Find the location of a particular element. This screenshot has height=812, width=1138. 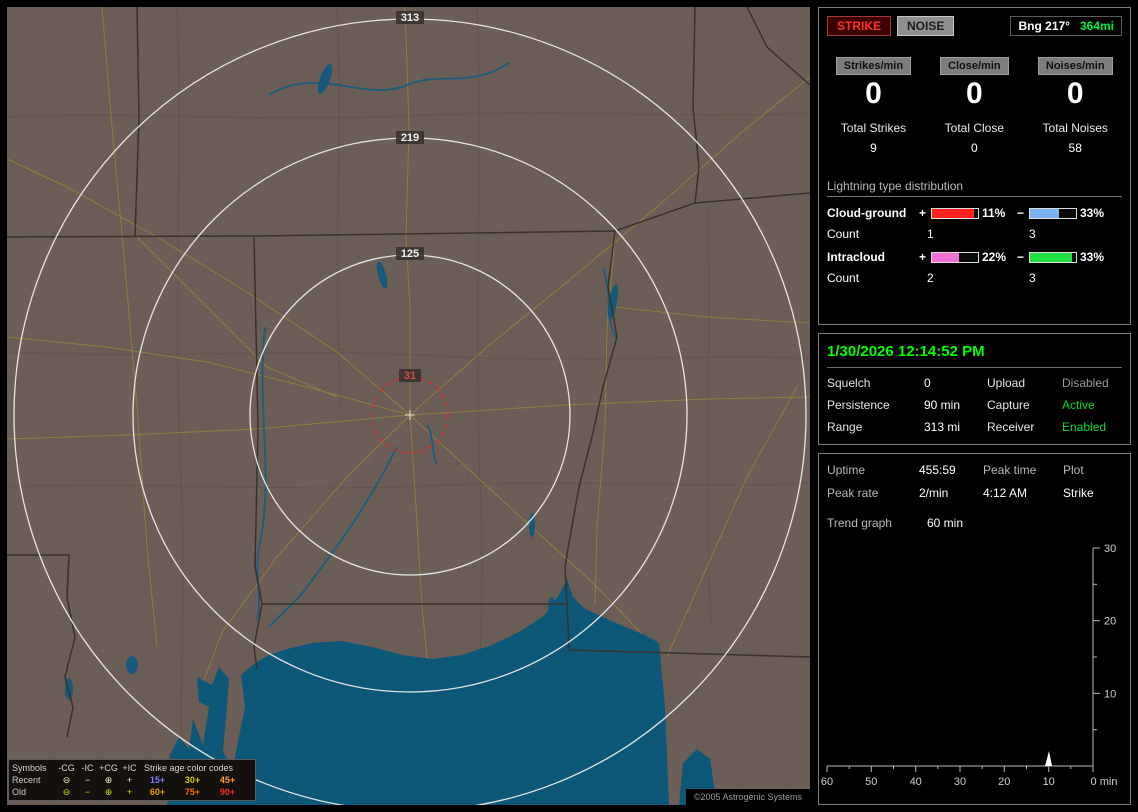

plot-value: Strike is located at coordinates (1078, 493).